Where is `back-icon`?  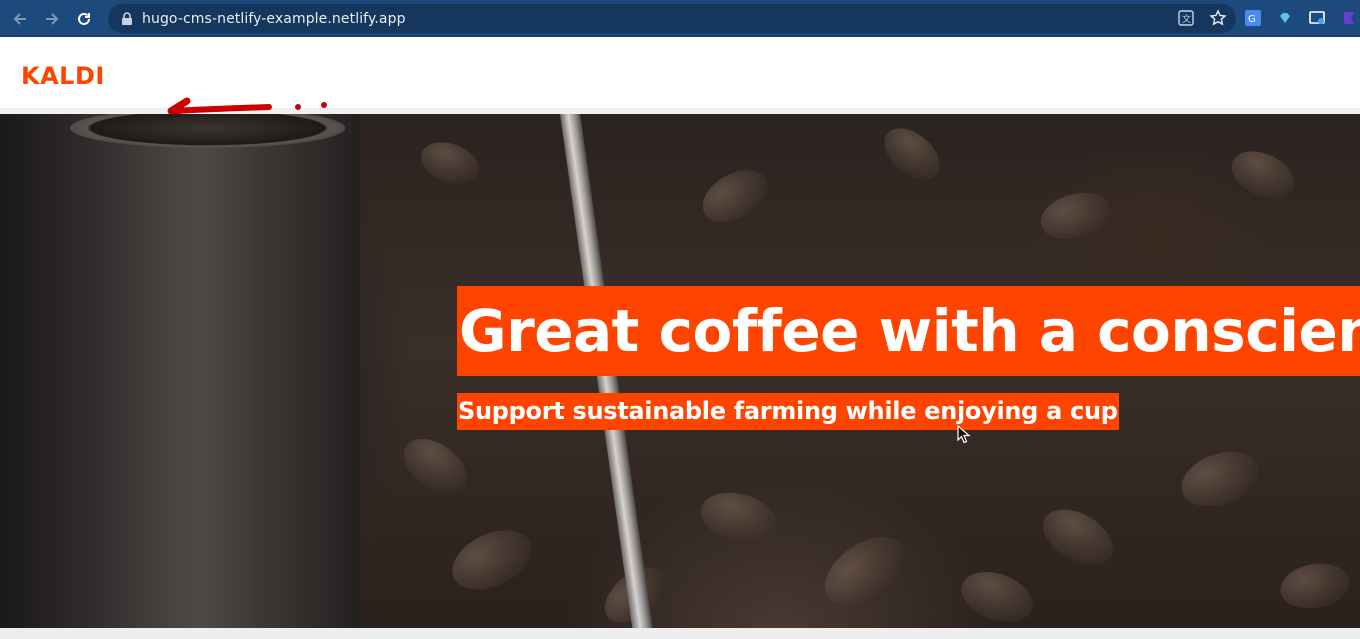
back-icon is located at coordinates (19, 18).